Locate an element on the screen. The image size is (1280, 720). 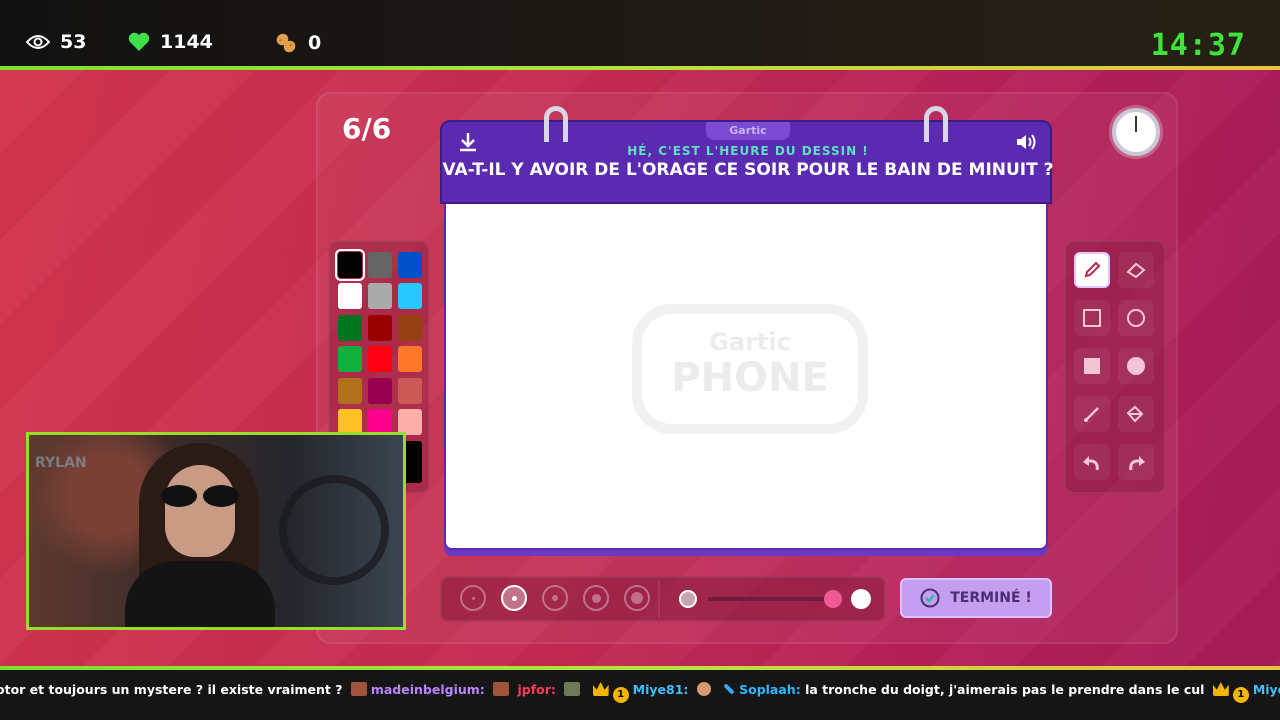
color-swatch-dark-green is located at coordinates (350, 328).